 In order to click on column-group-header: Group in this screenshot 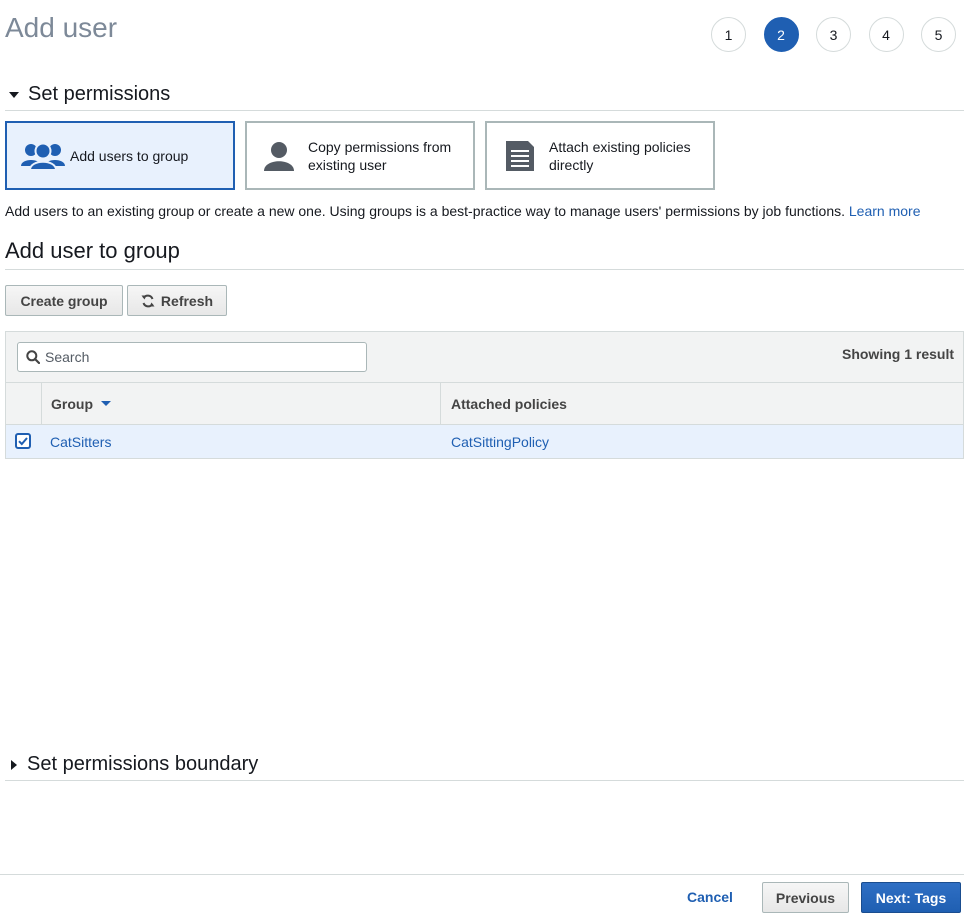, I will do `click(81, 403)`.